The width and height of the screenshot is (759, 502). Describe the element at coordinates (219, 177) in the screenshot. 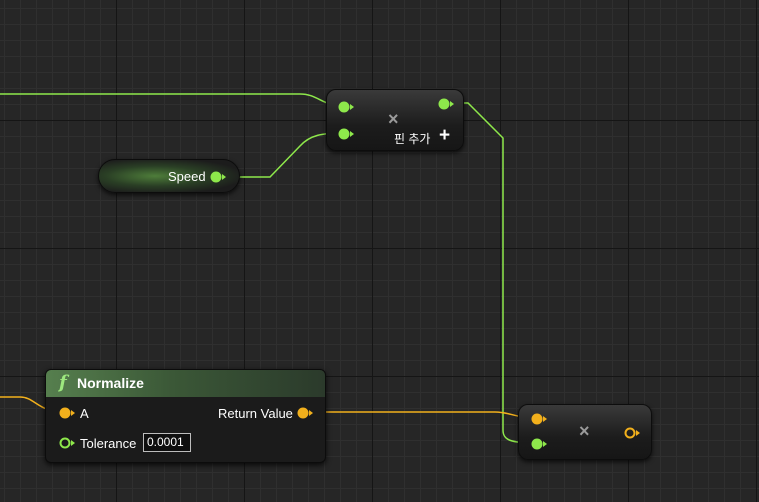

I see `speed-output-pin` at that location.